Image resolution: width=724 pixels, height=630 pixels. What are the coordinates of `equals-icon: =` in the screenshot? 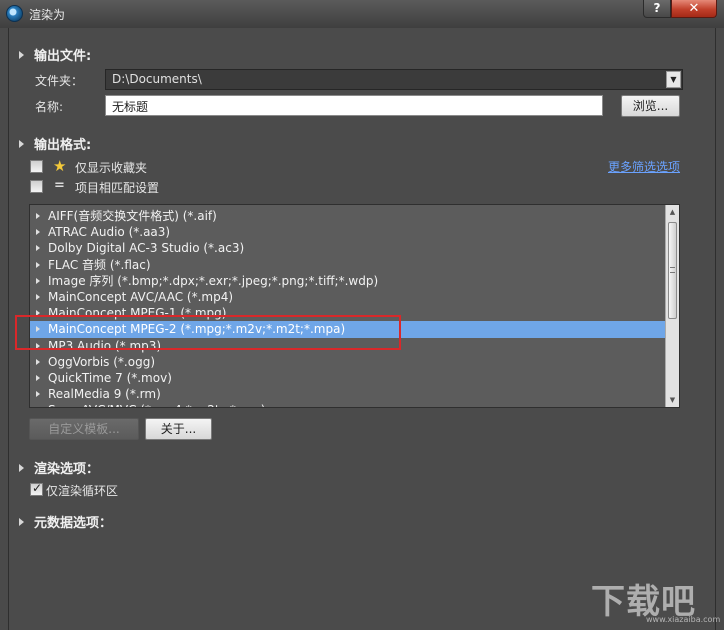 It's located at (59, 185).